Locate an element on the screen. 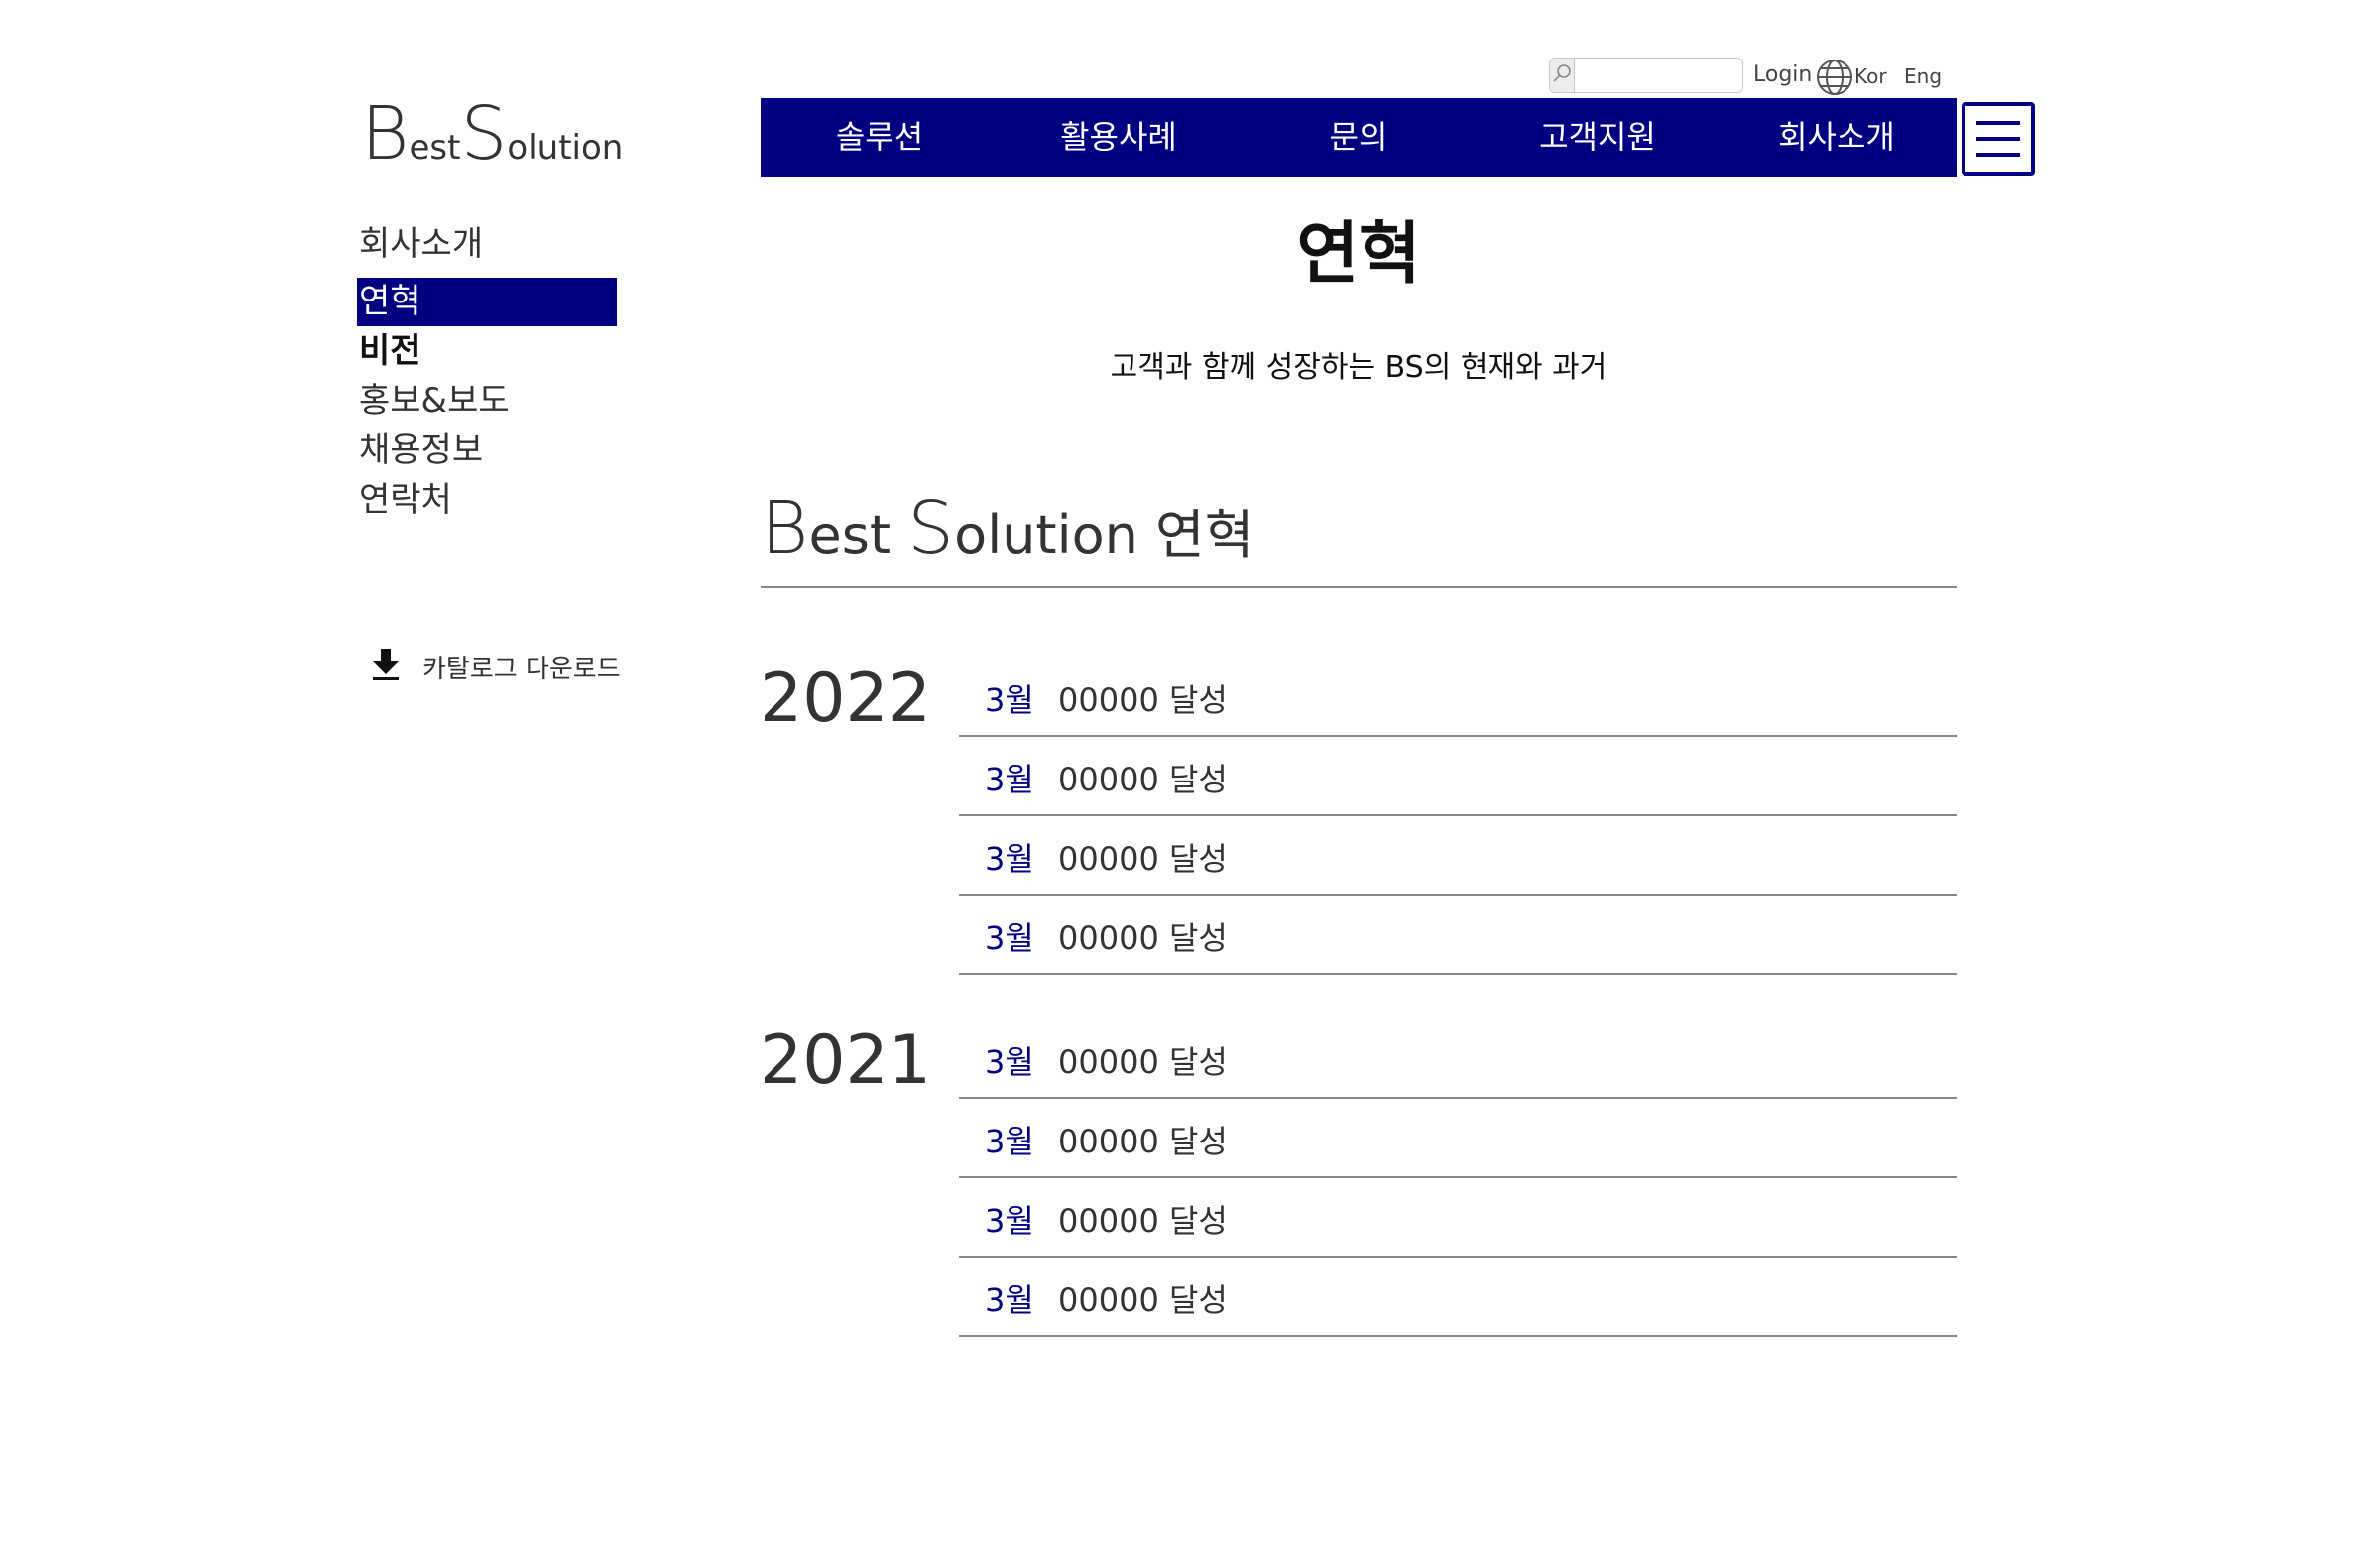  site-logo: BestSolution is located at coordinates (492, 134).